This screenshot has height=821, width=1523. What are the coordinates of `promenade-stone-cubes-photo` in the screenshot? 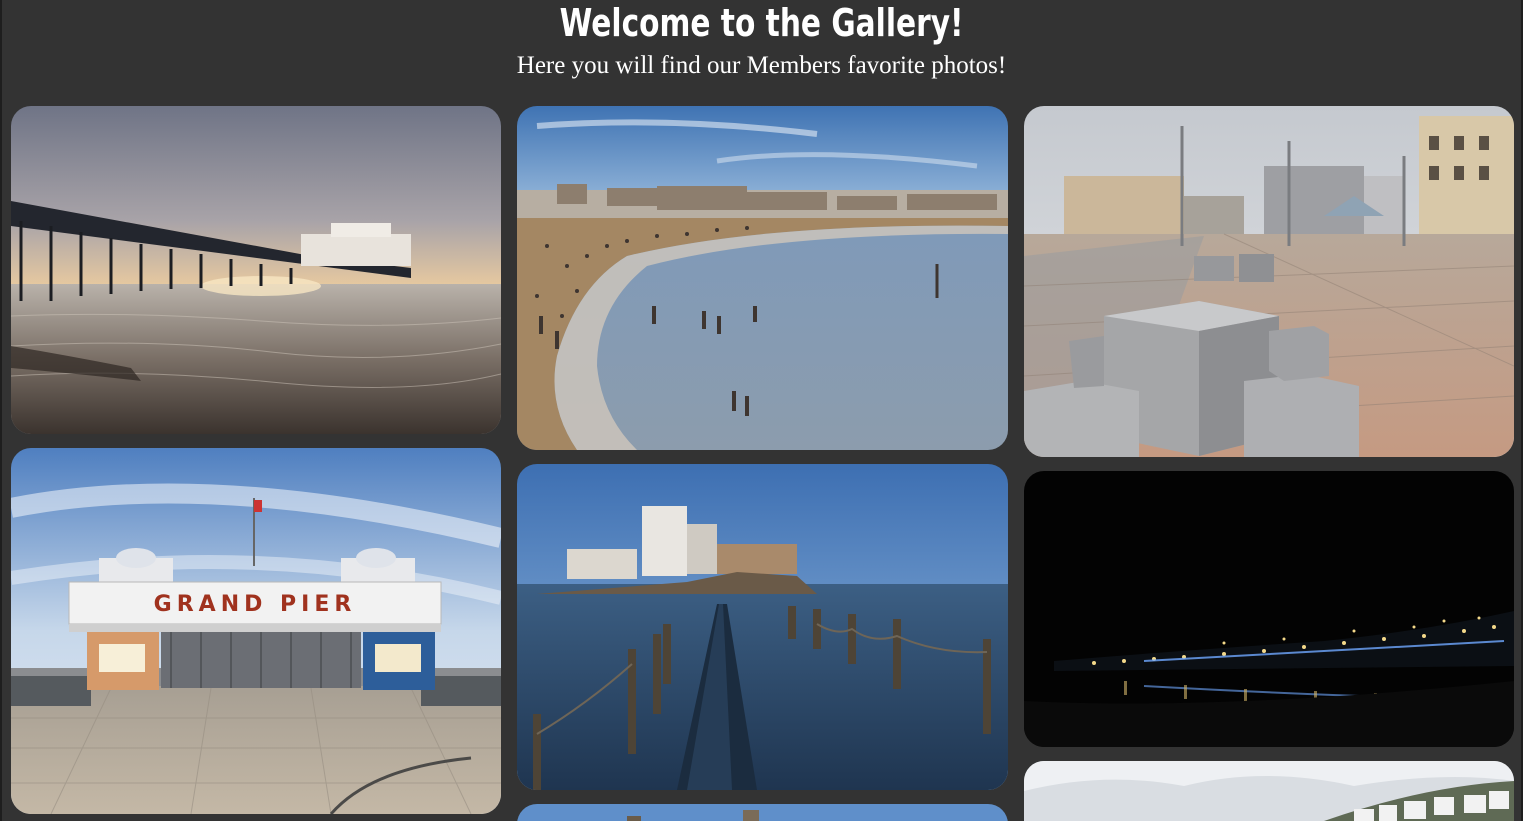 It's located at (1269, 281).